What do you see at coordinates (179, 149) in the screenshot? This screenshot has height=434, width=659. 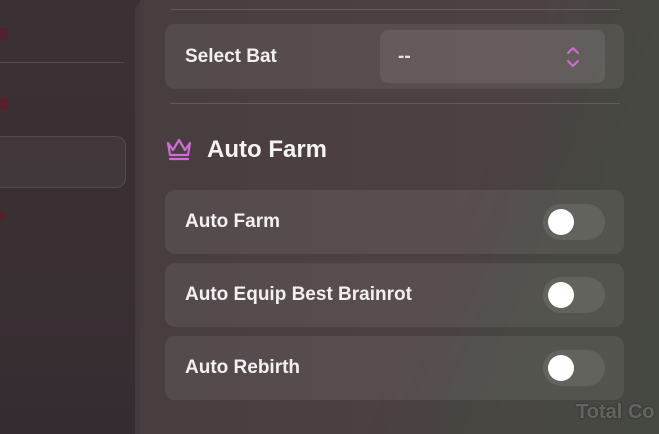 I see `crown-icon` at bounding box center [179, 149].